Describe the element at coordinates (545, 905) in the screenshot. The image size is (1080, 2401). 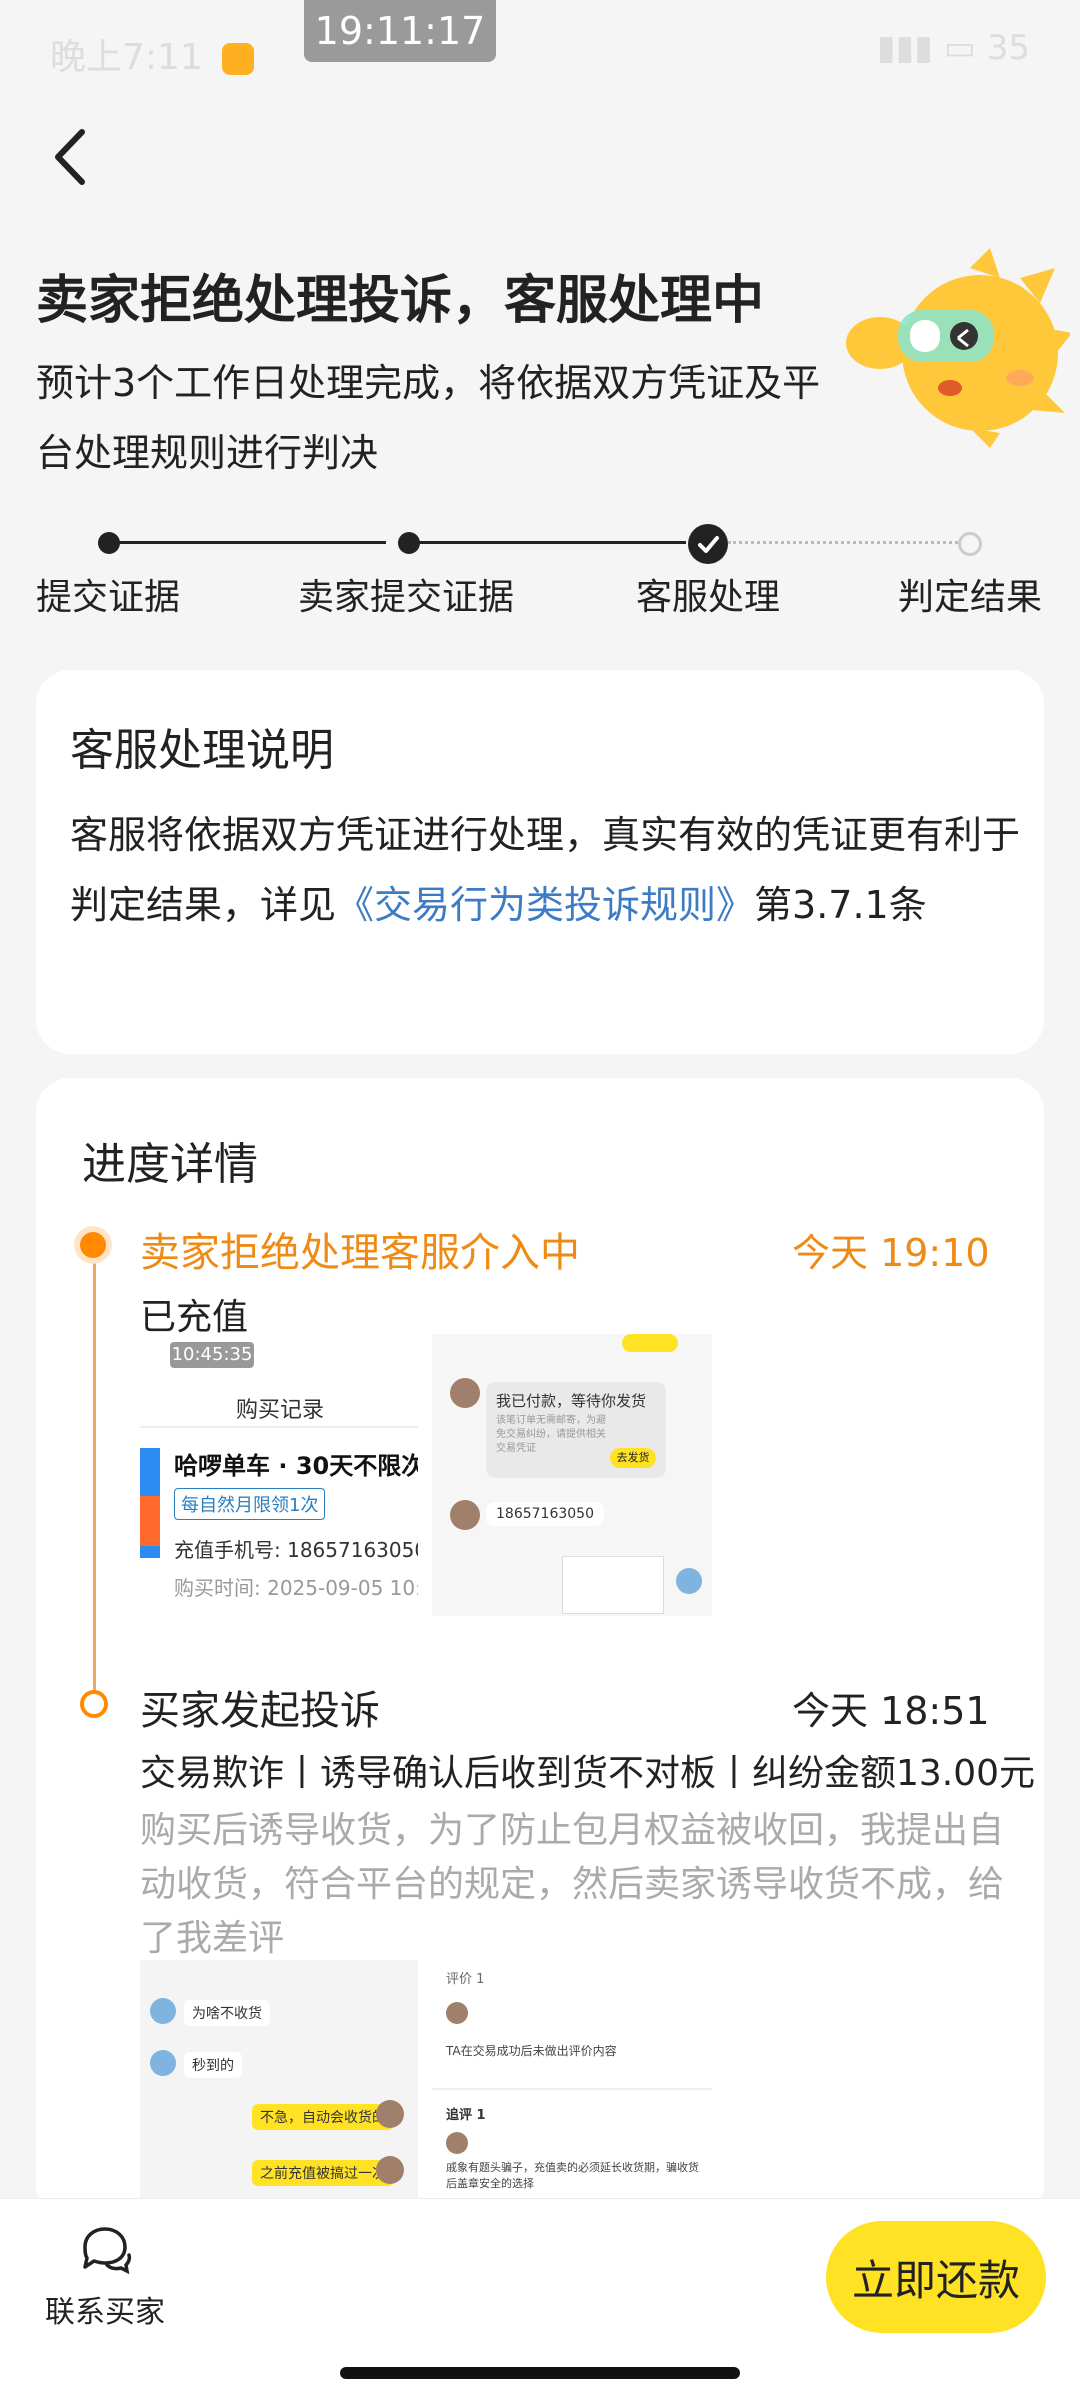
I see `rule-link: 《交易行为类投诉规则》` at that location.